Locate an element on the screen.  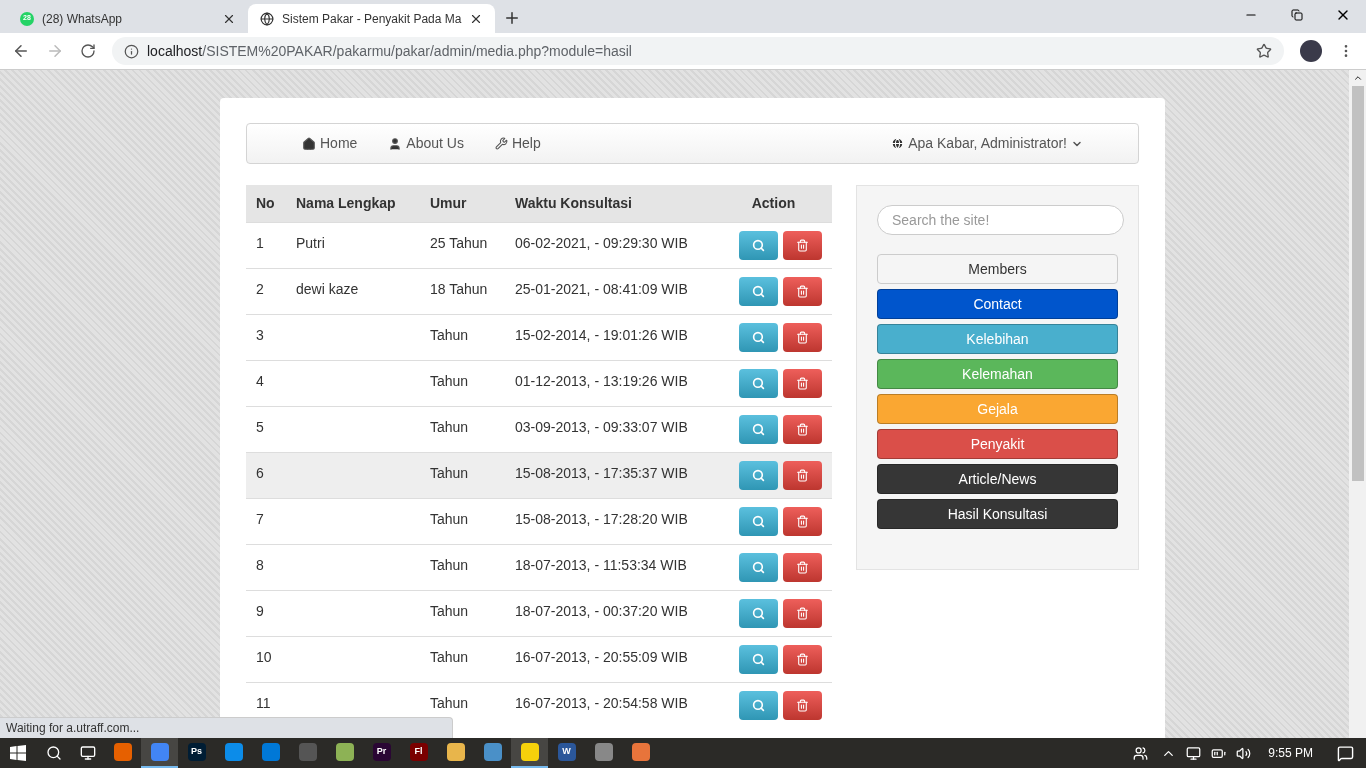
avatar-icon is located at coordinates (1311, 51).